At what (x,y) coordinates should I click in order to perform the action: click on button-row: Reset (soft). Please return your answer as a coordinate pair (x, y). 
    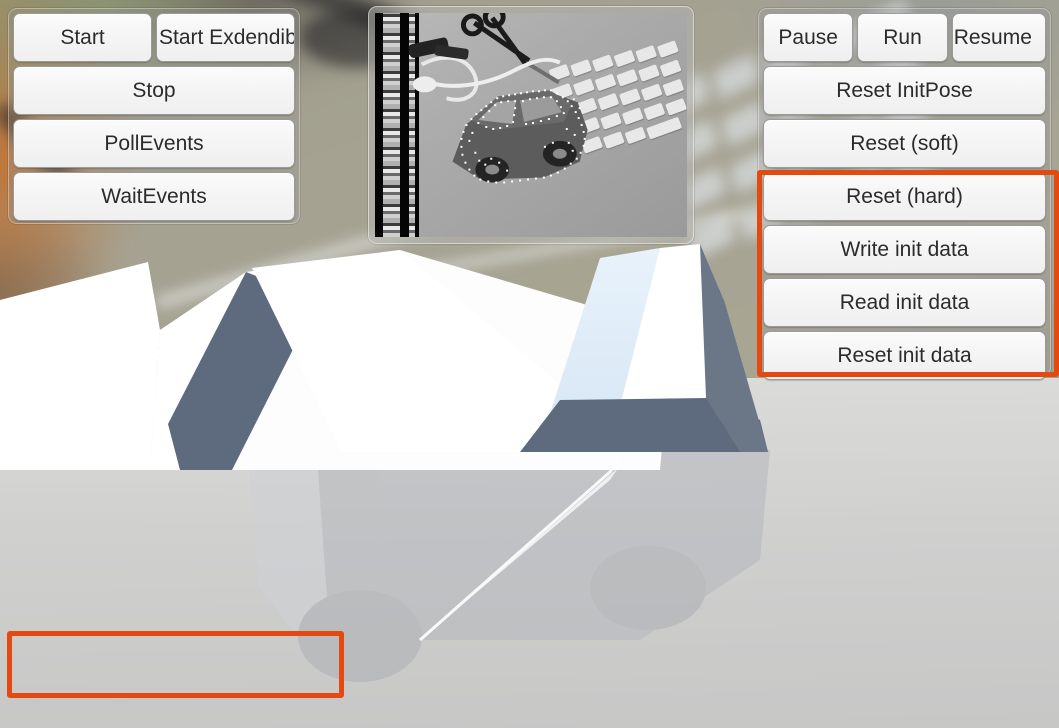
    Looking at the image, I should click on (904, 143).